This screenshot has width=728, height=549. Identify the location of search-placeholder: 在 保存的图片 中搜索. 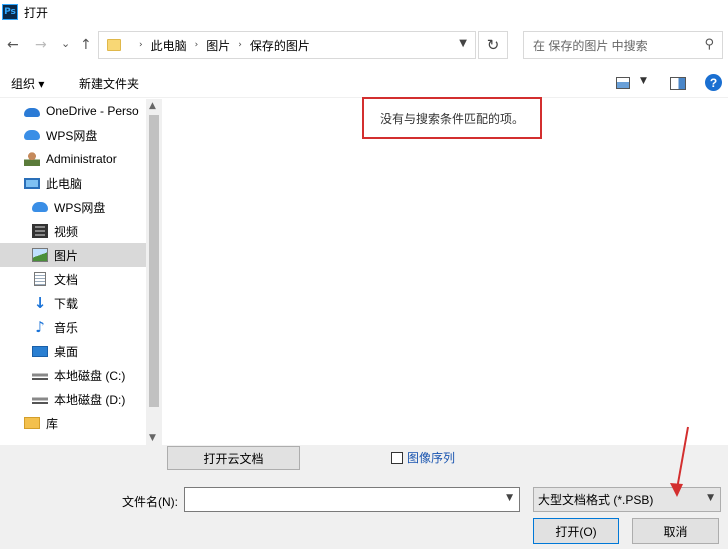
(590, 45).